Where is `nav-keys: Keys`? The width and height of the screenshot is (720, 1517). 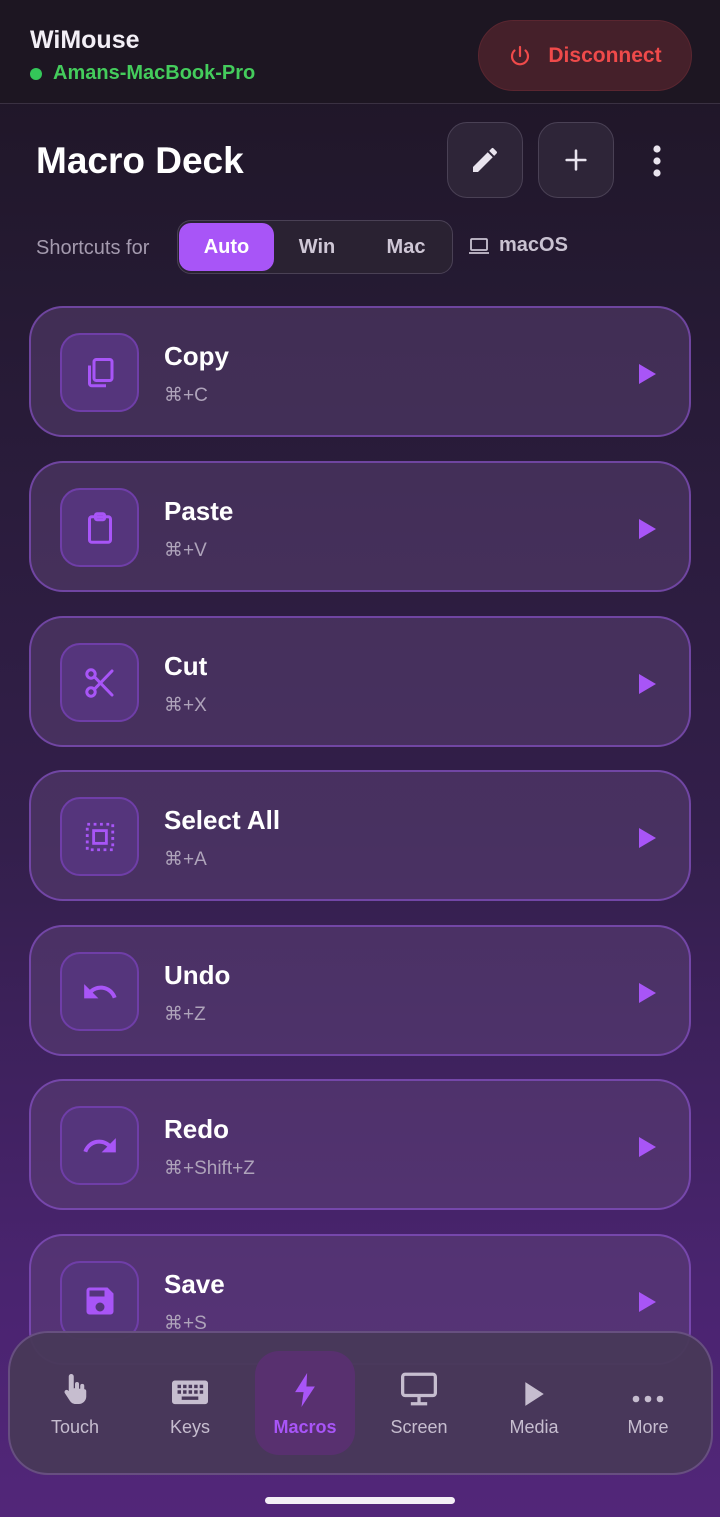 nav-keys: Keys is located at coordinates (190, 1403).